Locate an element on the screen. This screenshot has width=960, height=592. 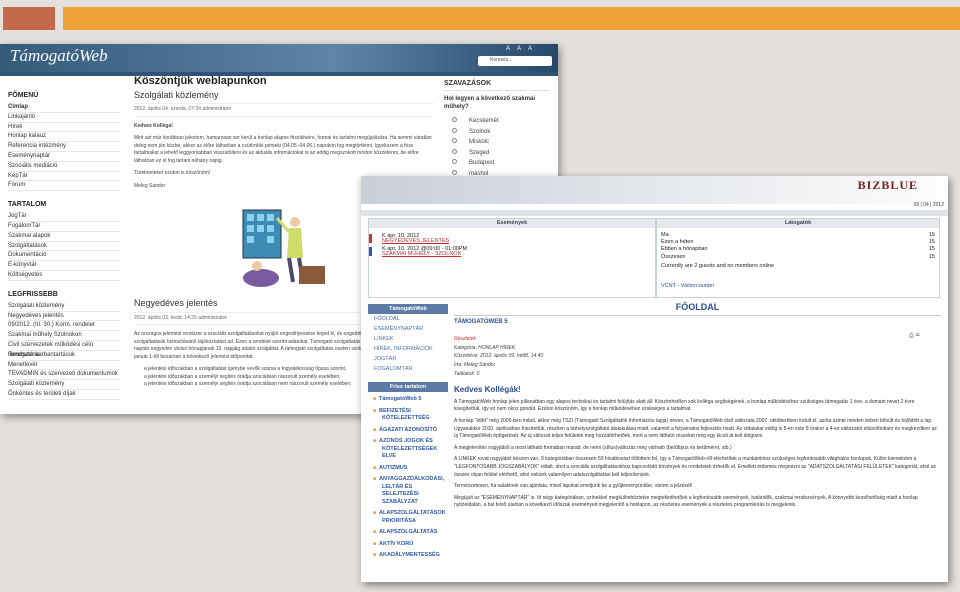
visitor-label: Összesen is located at coordinates (673, 256).